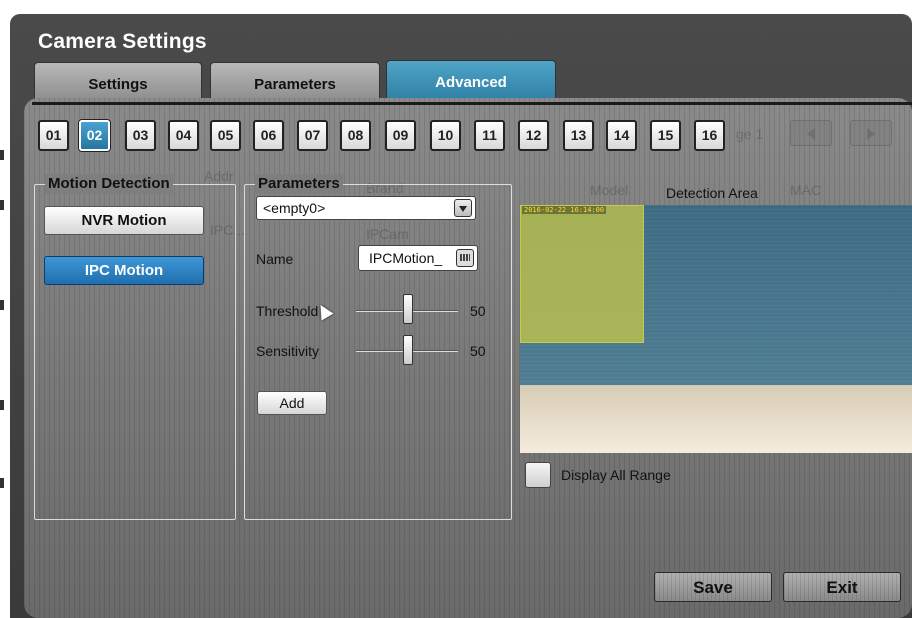  What do you see at coordinates (124, 220) in the screenshot?
I see `nvr-motion-button: NVR Motion` at bounding box center [124, 220].